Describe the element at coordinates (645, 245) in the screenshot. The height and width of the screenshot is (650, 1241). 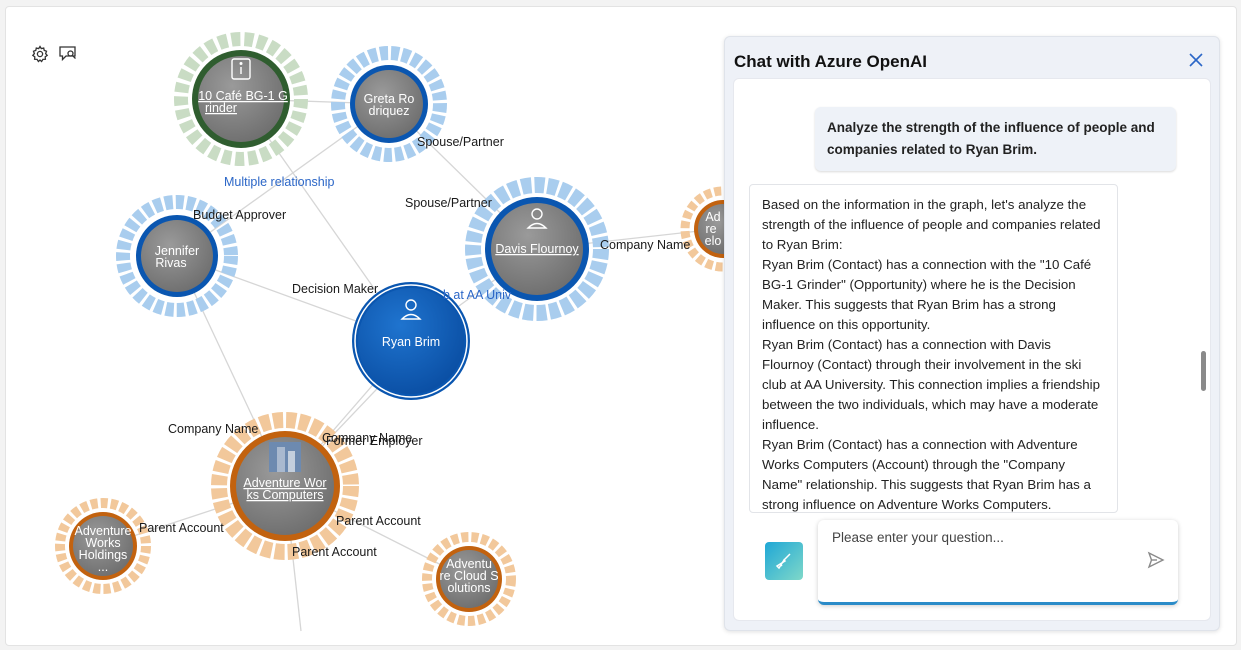
I see `edge-label-company-name-1: Company Name` at that location.